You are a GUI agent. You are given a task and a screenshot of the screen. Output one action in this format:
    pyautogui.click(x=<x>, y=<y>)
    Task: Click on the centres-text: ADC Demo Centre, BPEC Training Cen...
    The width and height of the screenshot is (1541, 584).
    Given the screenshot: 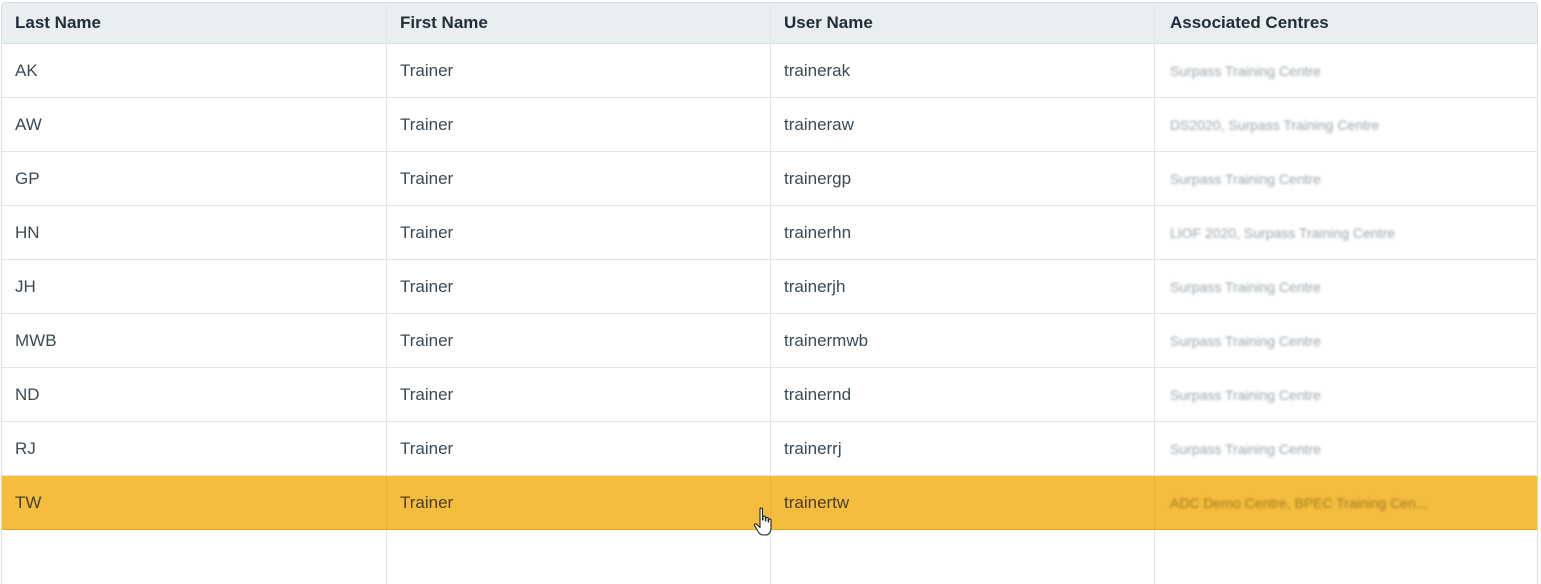 What is the action you would take?
    pyautogui.click(x=1299, y=502)
    